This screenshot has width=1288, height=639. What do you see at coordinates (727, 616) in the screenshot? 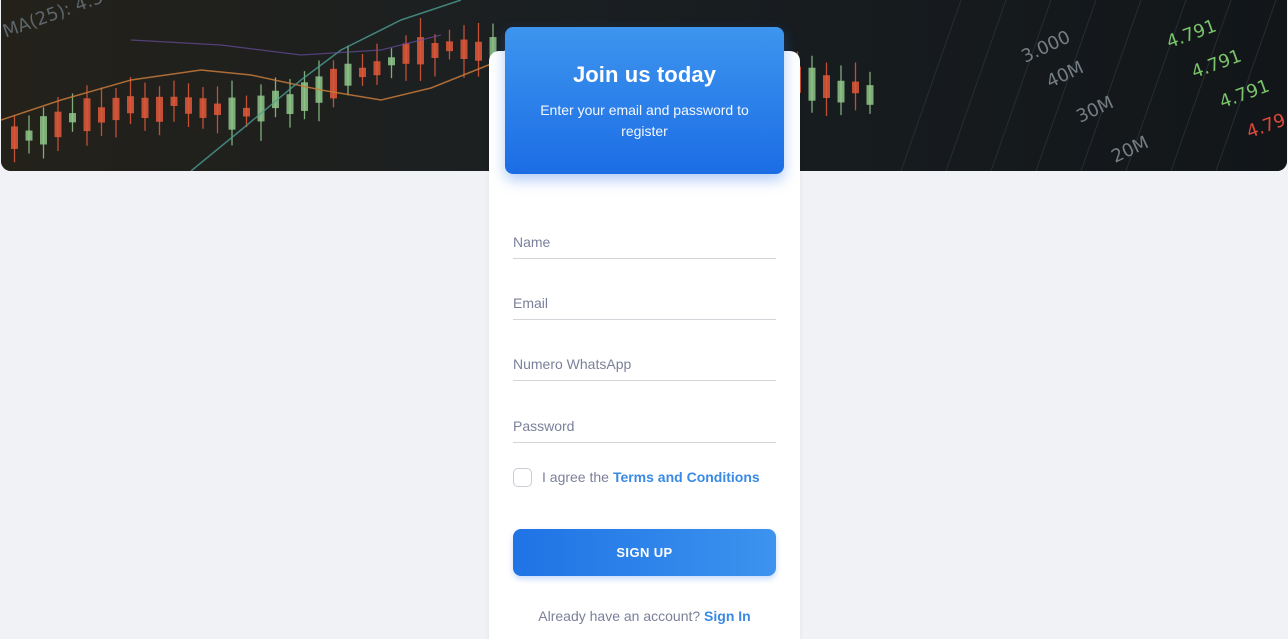
I see `signin-link: Sign In` at bounding box center [727, 616].